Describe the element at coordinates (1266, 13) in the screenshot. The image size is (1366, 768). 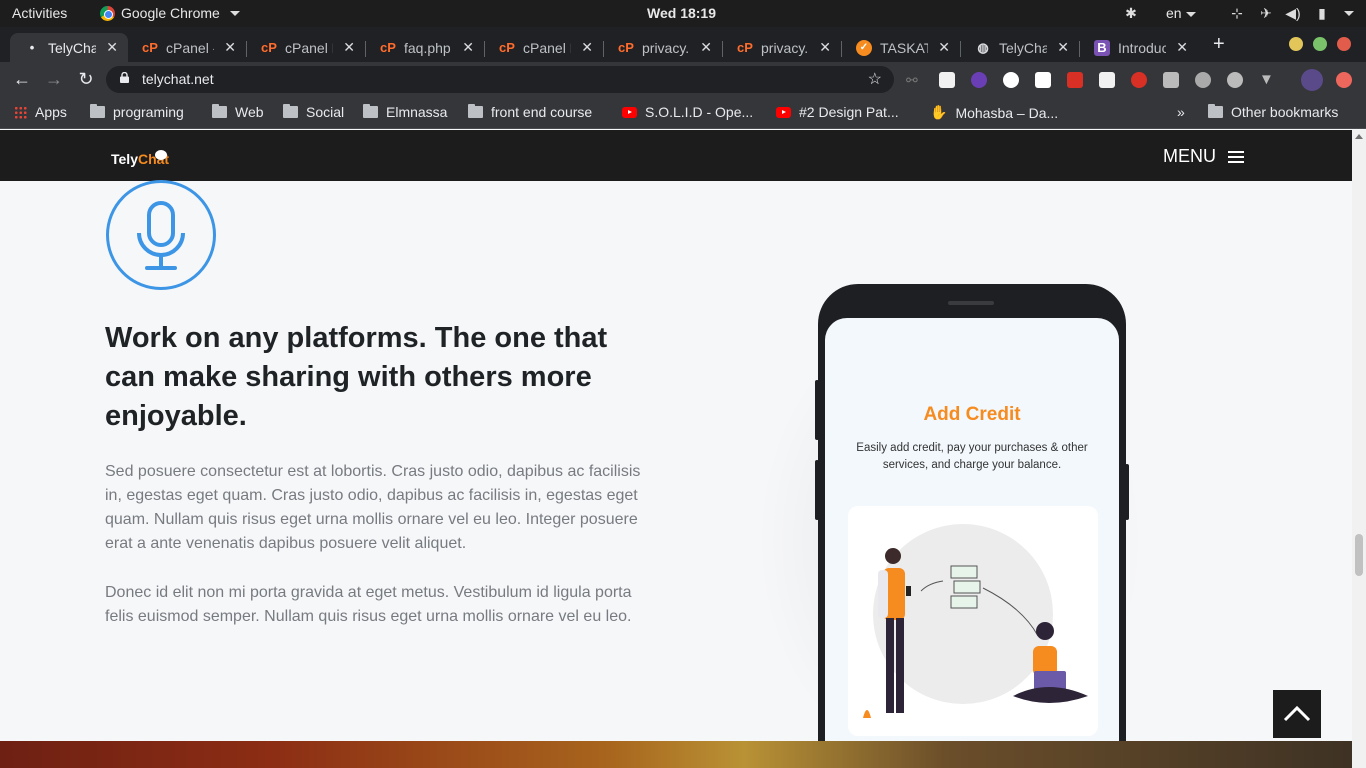
I see `airplane-icon: ✈` at that location.